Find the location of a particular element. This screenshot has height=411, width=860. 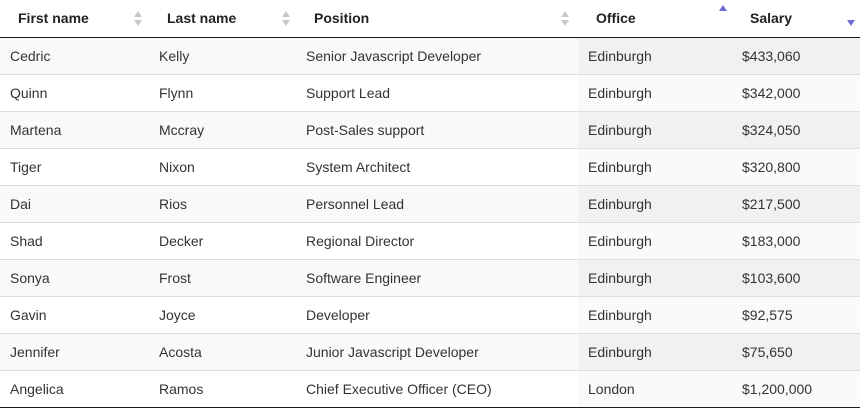

column-header-last-name: Last name is located at coordinates (222, 19).